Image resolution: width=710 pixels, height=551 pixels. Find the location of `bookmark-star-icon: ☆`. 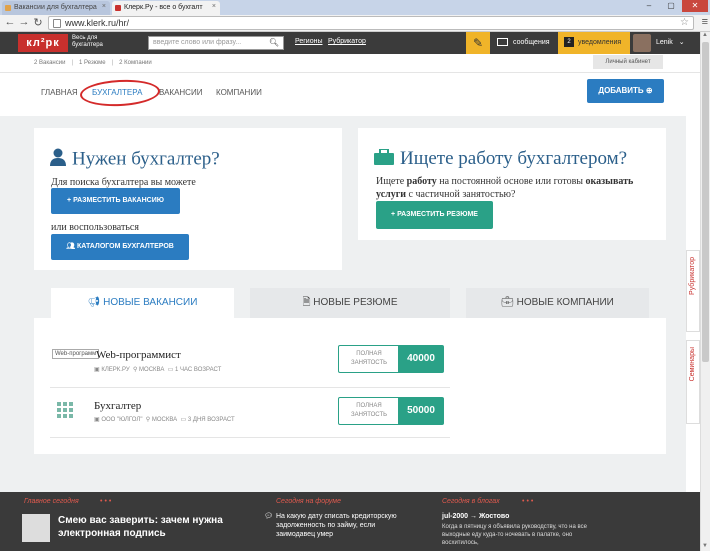

bookmark-star-icon: ☆ is located at coordinates (684, 22).